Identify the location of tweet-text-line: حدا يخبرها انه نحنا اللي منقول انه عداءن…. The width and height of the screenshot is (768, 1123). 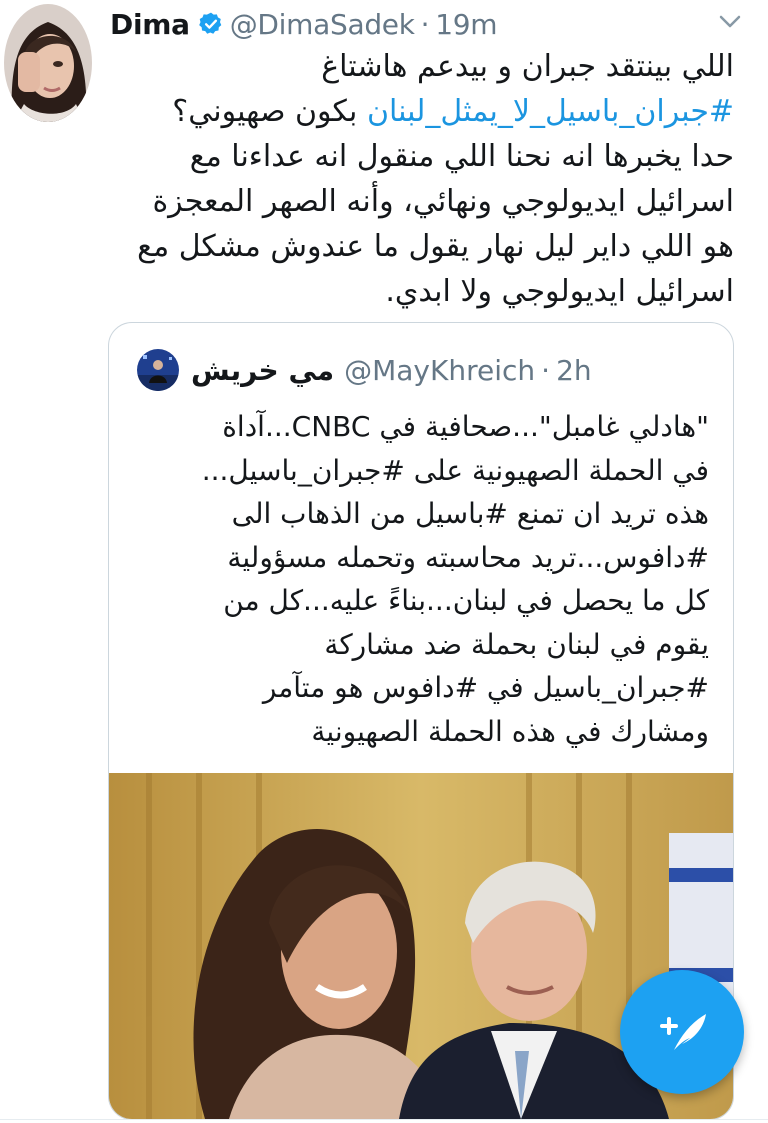
(461, 156).